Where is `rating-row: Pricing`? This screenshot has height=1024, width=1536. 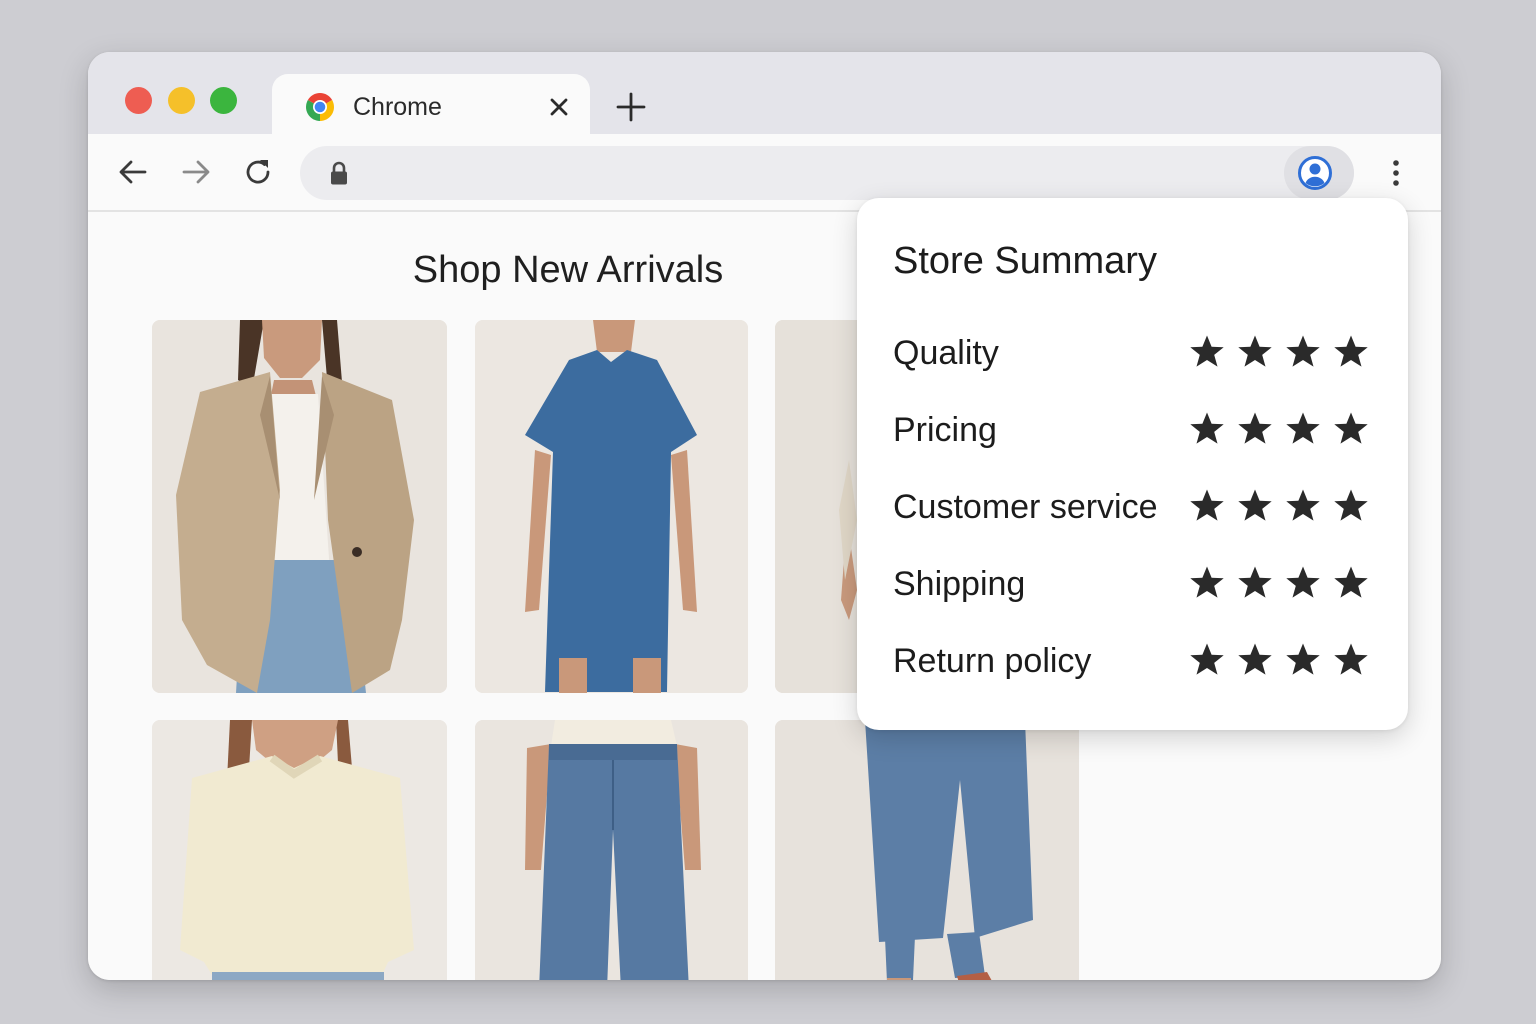
rating-row: Pricing is located at coordinates (1133, 430).